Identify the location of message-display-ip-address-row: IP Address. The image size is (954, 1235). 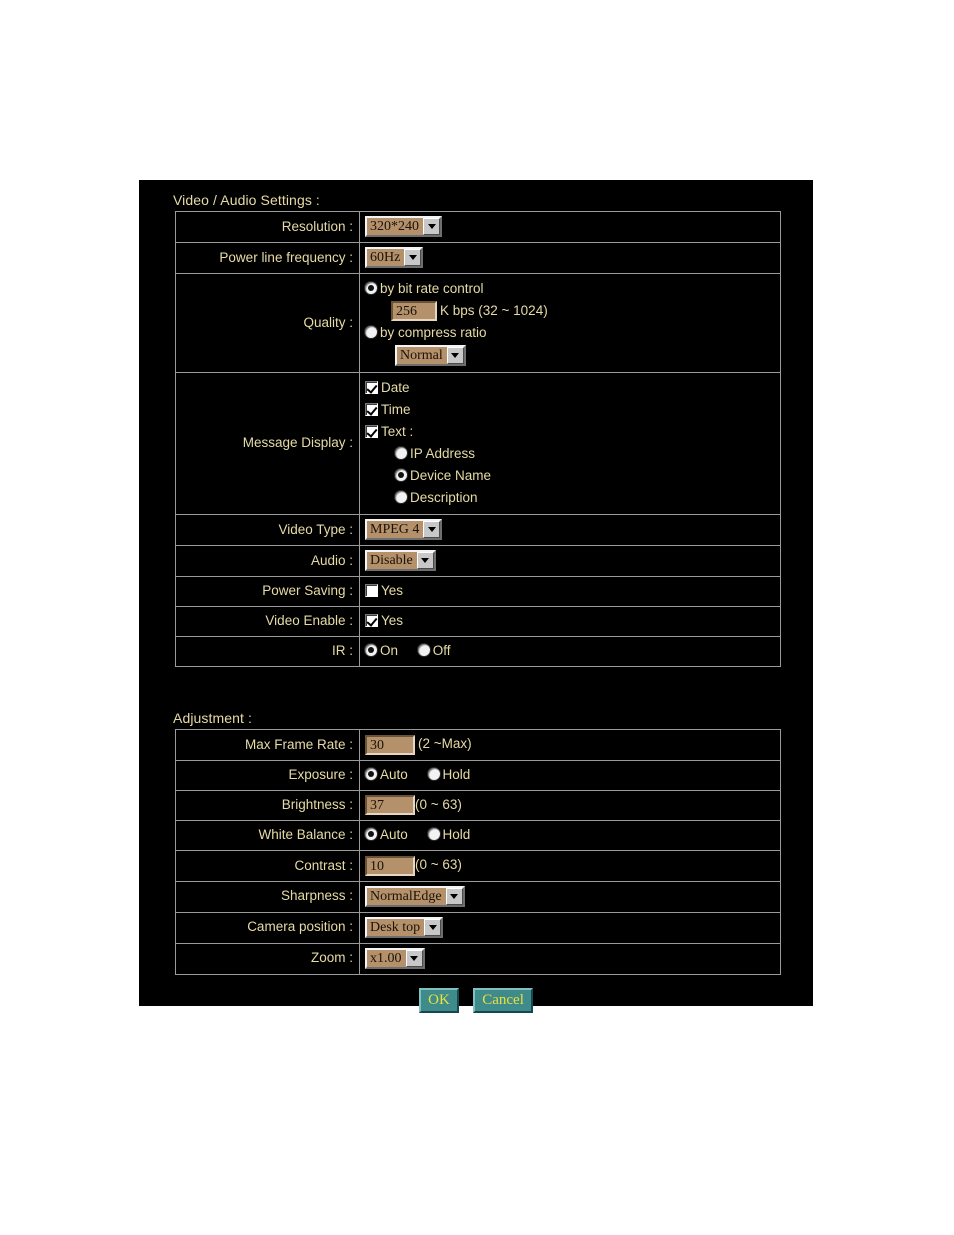
(570, 454).